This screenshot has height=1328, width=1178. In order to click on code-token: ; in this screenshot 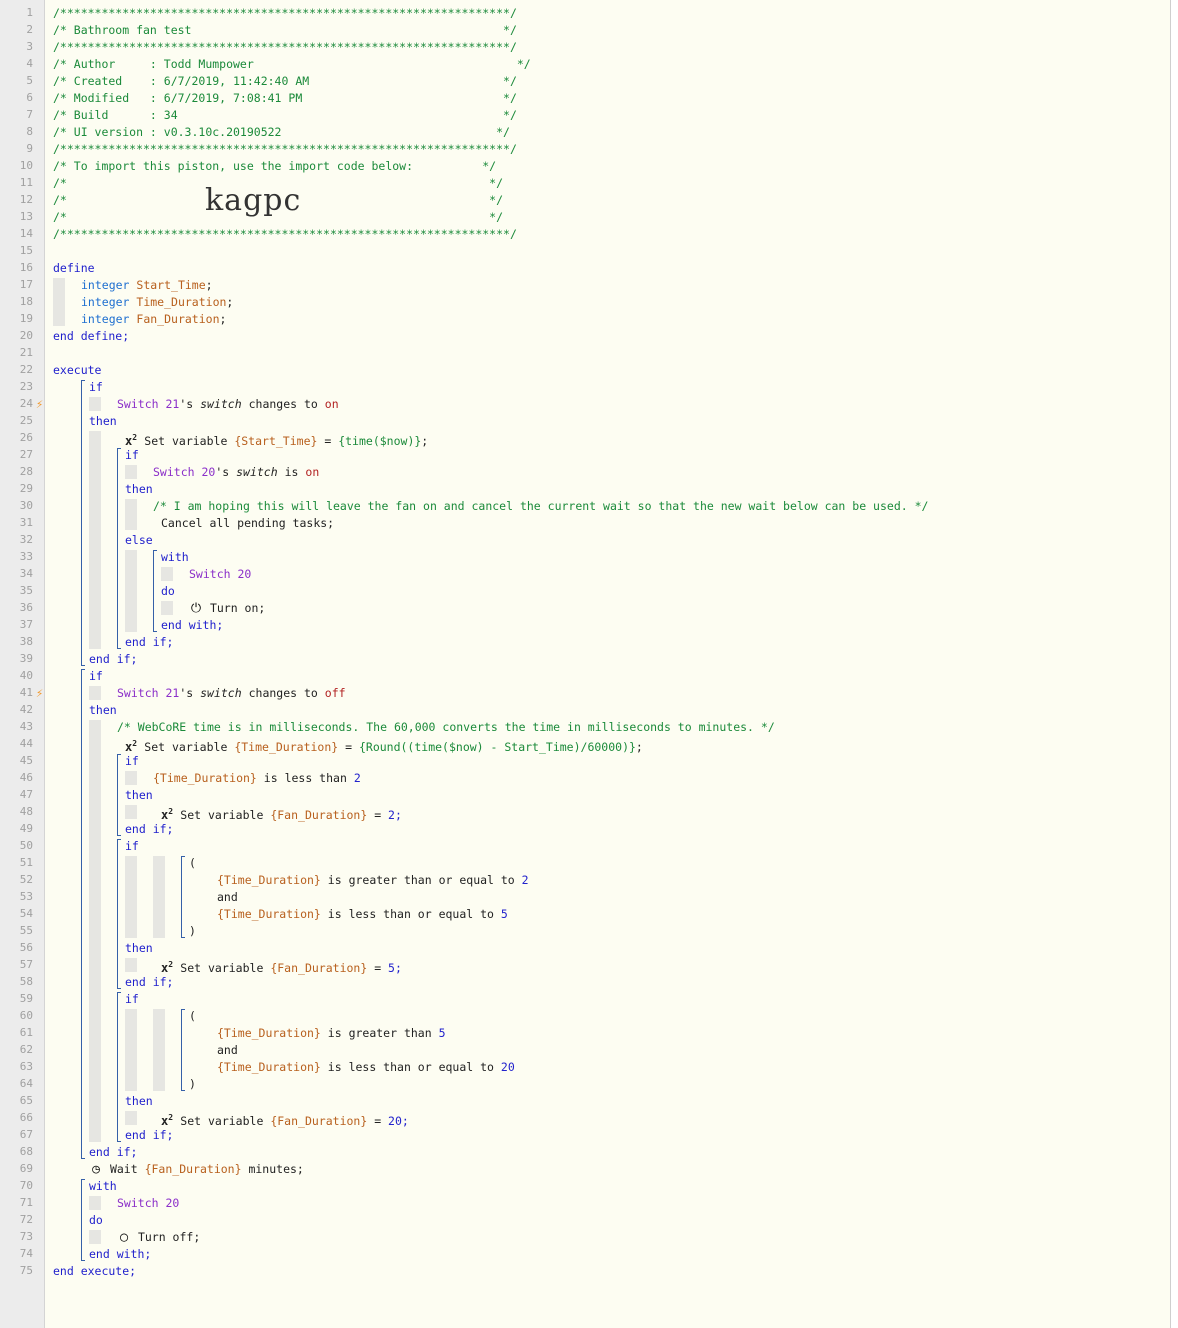, I will do `click(223, 319)`.